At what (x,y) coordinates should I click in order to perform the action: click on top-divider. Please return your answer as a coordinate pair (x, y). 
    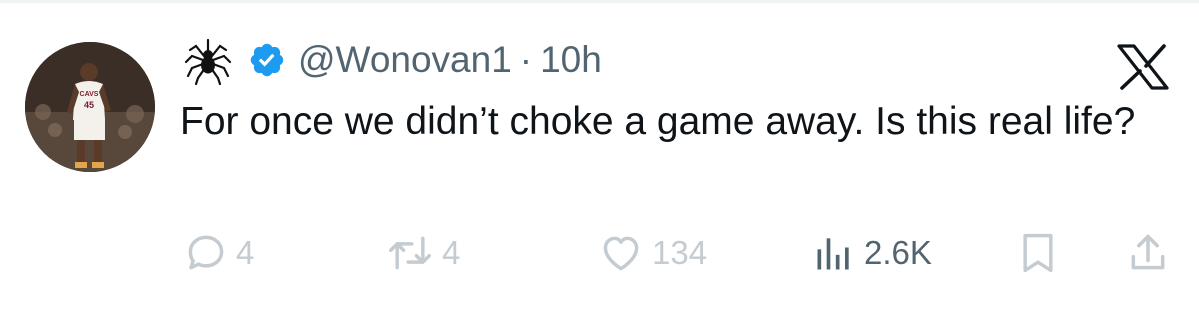
    Looking at the image, I should click on (599, 1).